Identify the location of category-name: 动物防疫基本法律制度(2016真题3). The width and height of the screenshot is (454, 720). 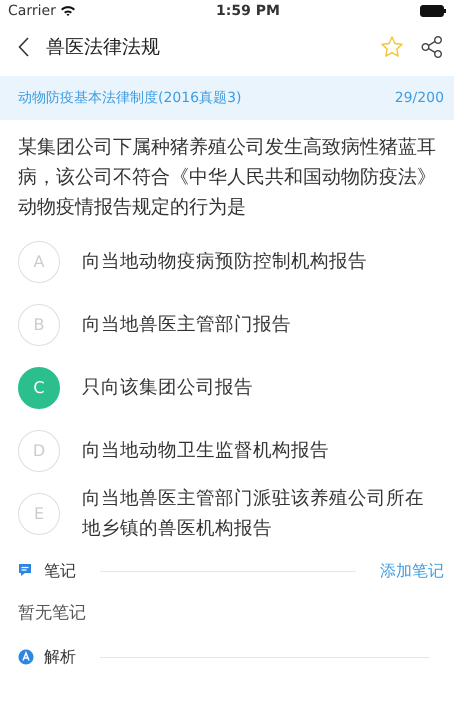
(130, 98).